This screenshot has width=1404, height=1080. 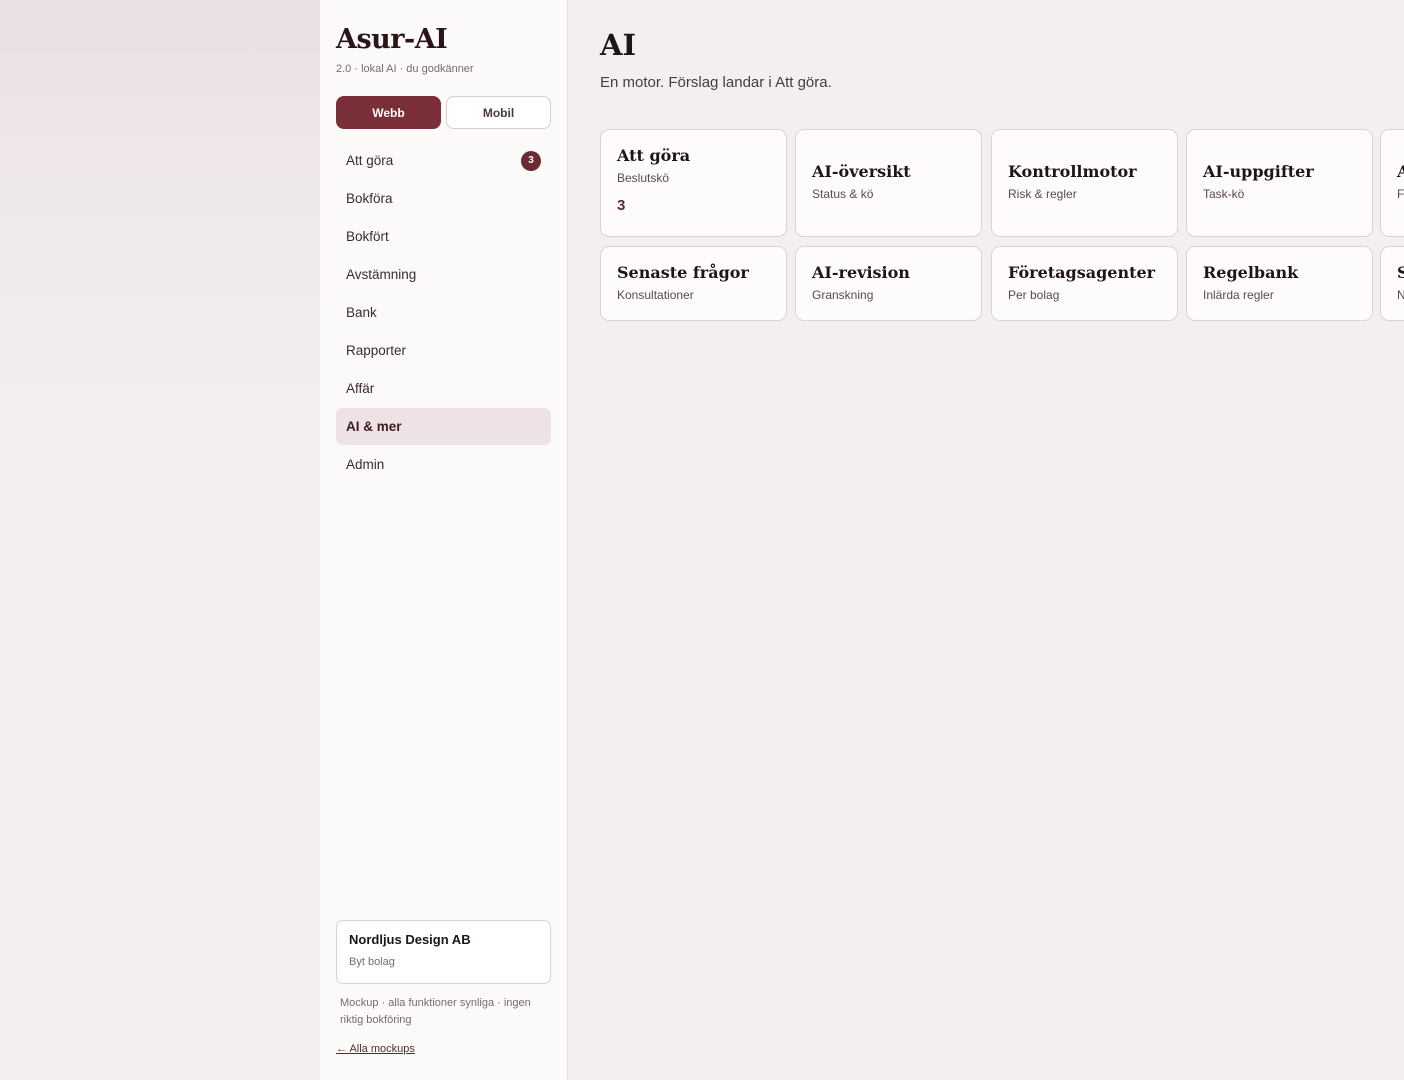 What do you see at coordinates (843, 194) in the screenshot?
I see `card-subtitle: Status & kö` at bounding box center [843, 194].